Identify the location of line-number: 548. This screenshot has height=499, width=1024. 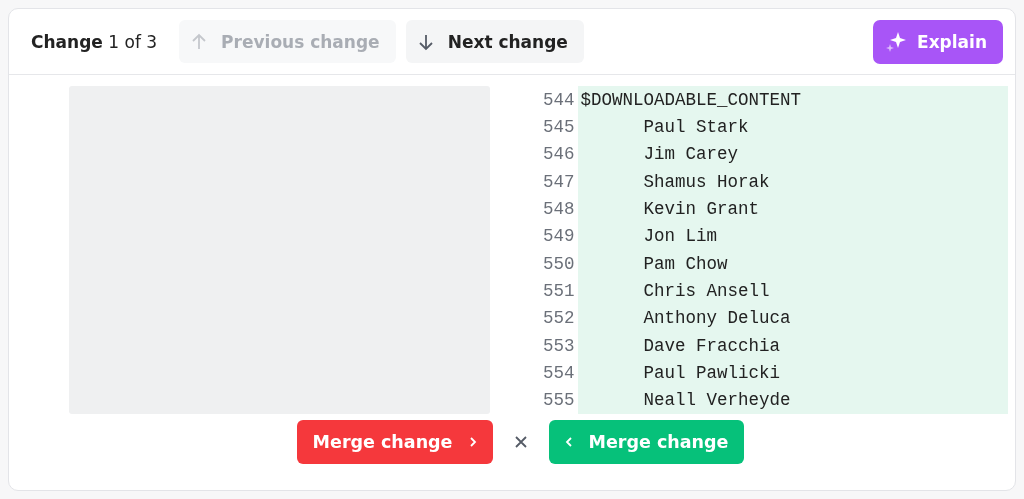
(559, 209).